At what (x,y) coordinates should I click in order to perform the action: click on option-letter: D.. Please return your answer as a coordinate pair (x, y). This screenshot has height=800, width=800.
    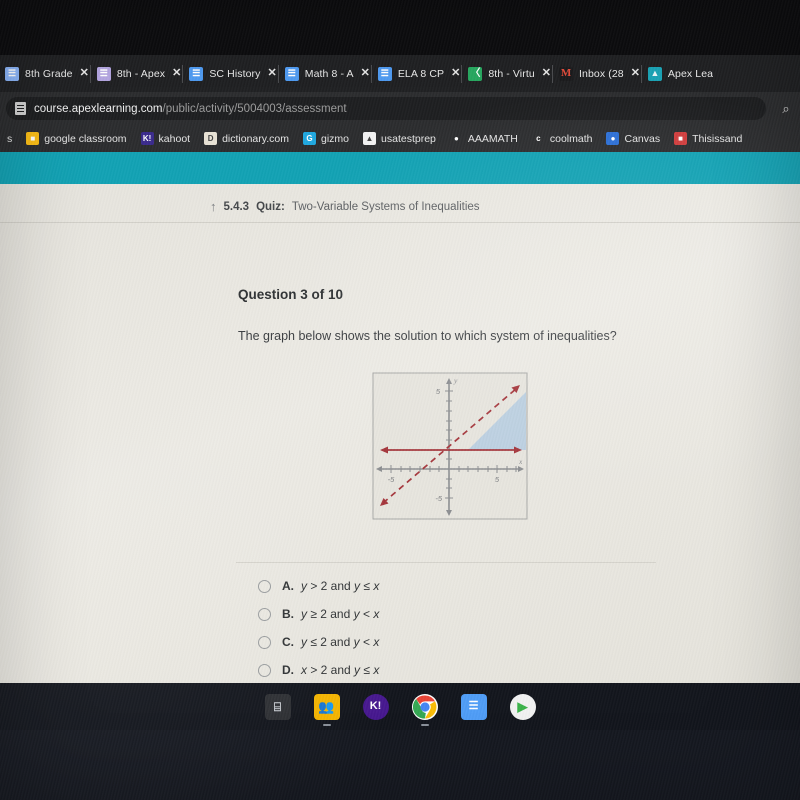
    Looking at the image, I should click on (288, 670).